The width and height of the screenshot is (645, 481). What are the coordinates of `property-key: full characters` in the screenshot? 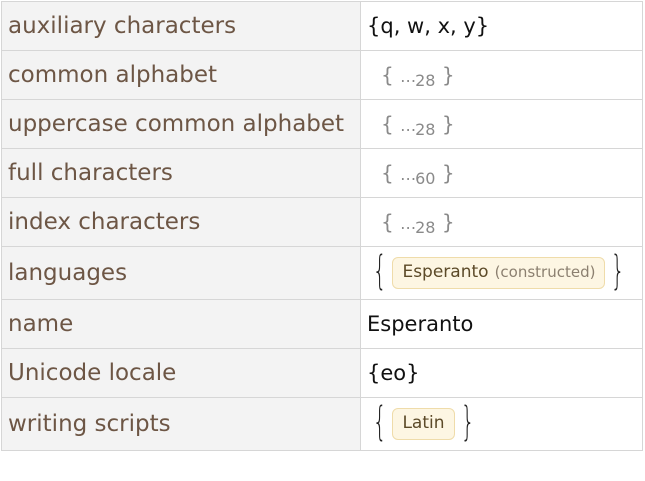 It's located at (181, 173).